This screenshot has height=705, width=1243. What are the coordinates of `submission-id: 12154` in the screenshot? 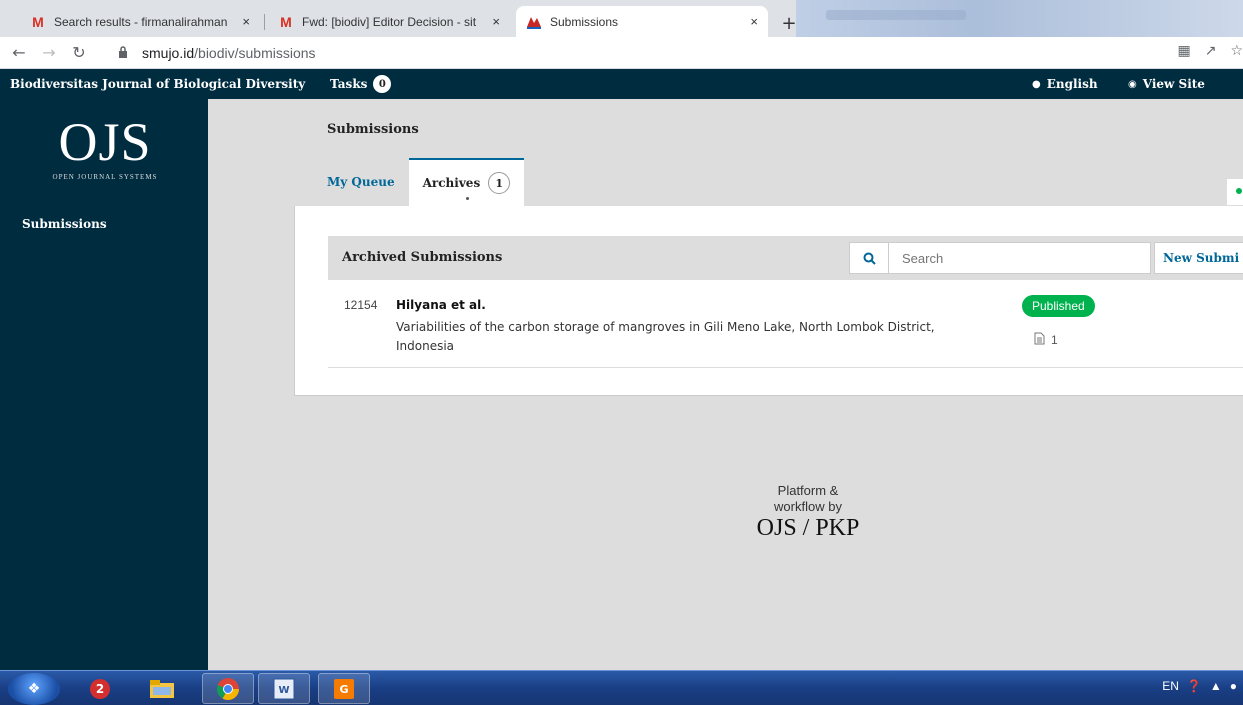 It's located at (361, 305).